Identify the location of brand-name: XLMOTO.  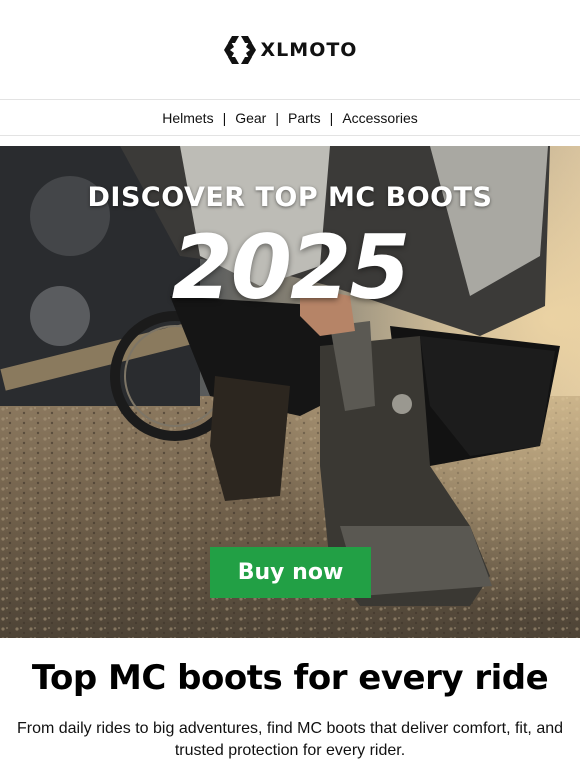
(309, 49).